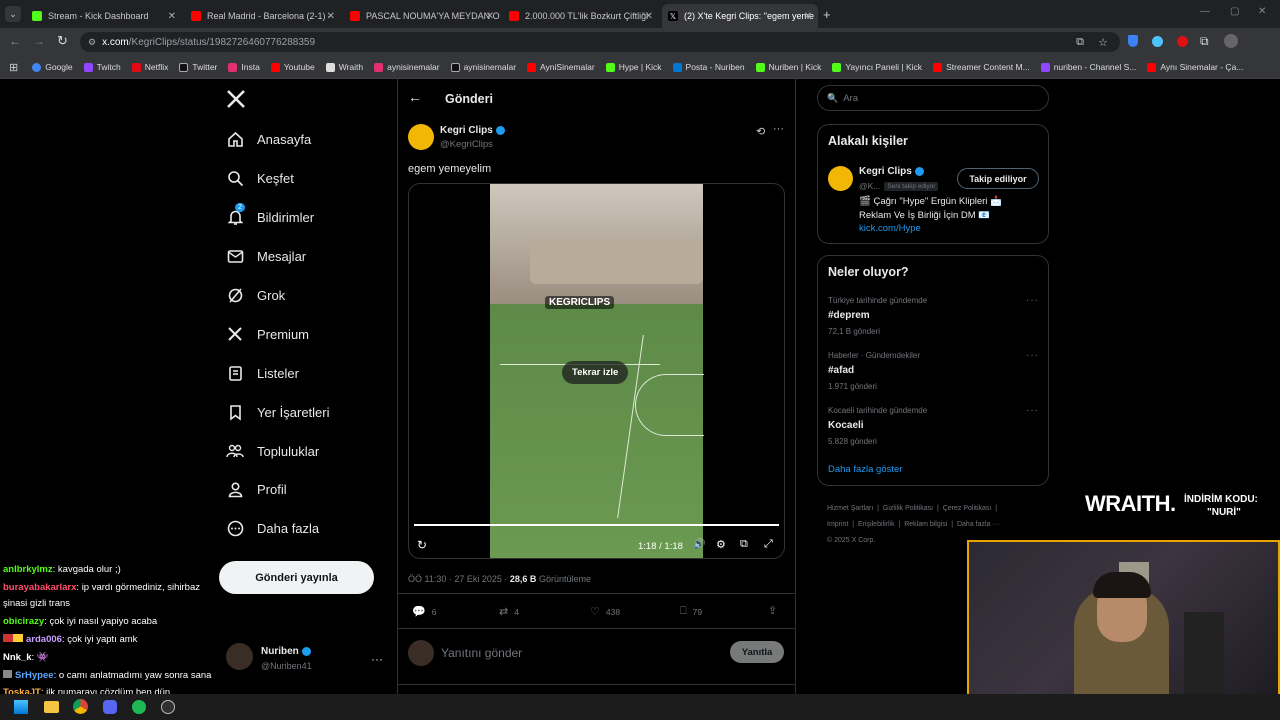  What do you see at coordinates (561, 67) in the screenshot?
I see `bookmark-item: AyniSinemalar` at bounding box center [561, 67].